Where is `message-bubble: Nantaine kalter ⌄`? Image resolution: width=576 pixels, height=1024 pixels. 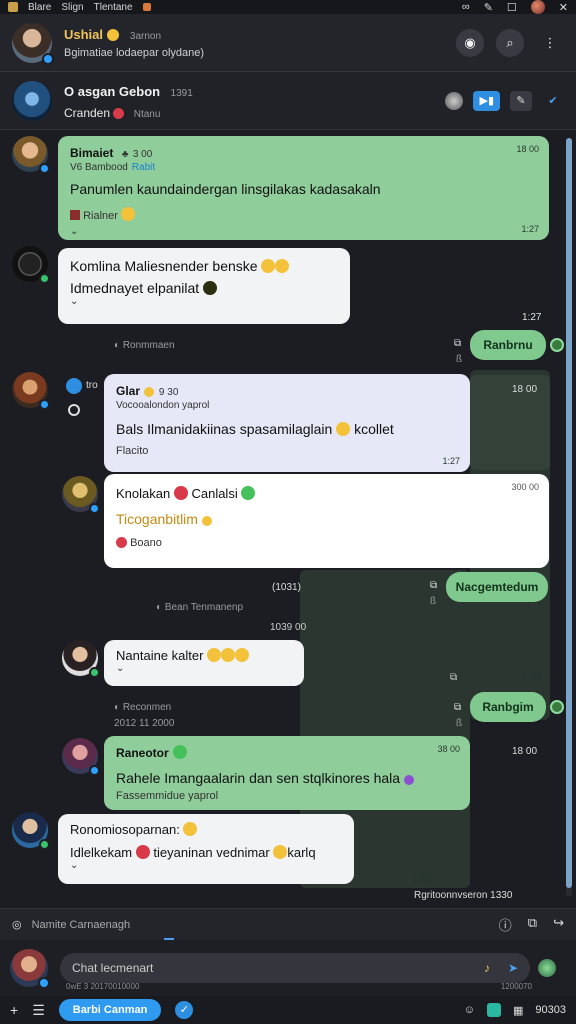 message-bubble: Nantaine kalter ⌄ is located at coordinates (204, 663).